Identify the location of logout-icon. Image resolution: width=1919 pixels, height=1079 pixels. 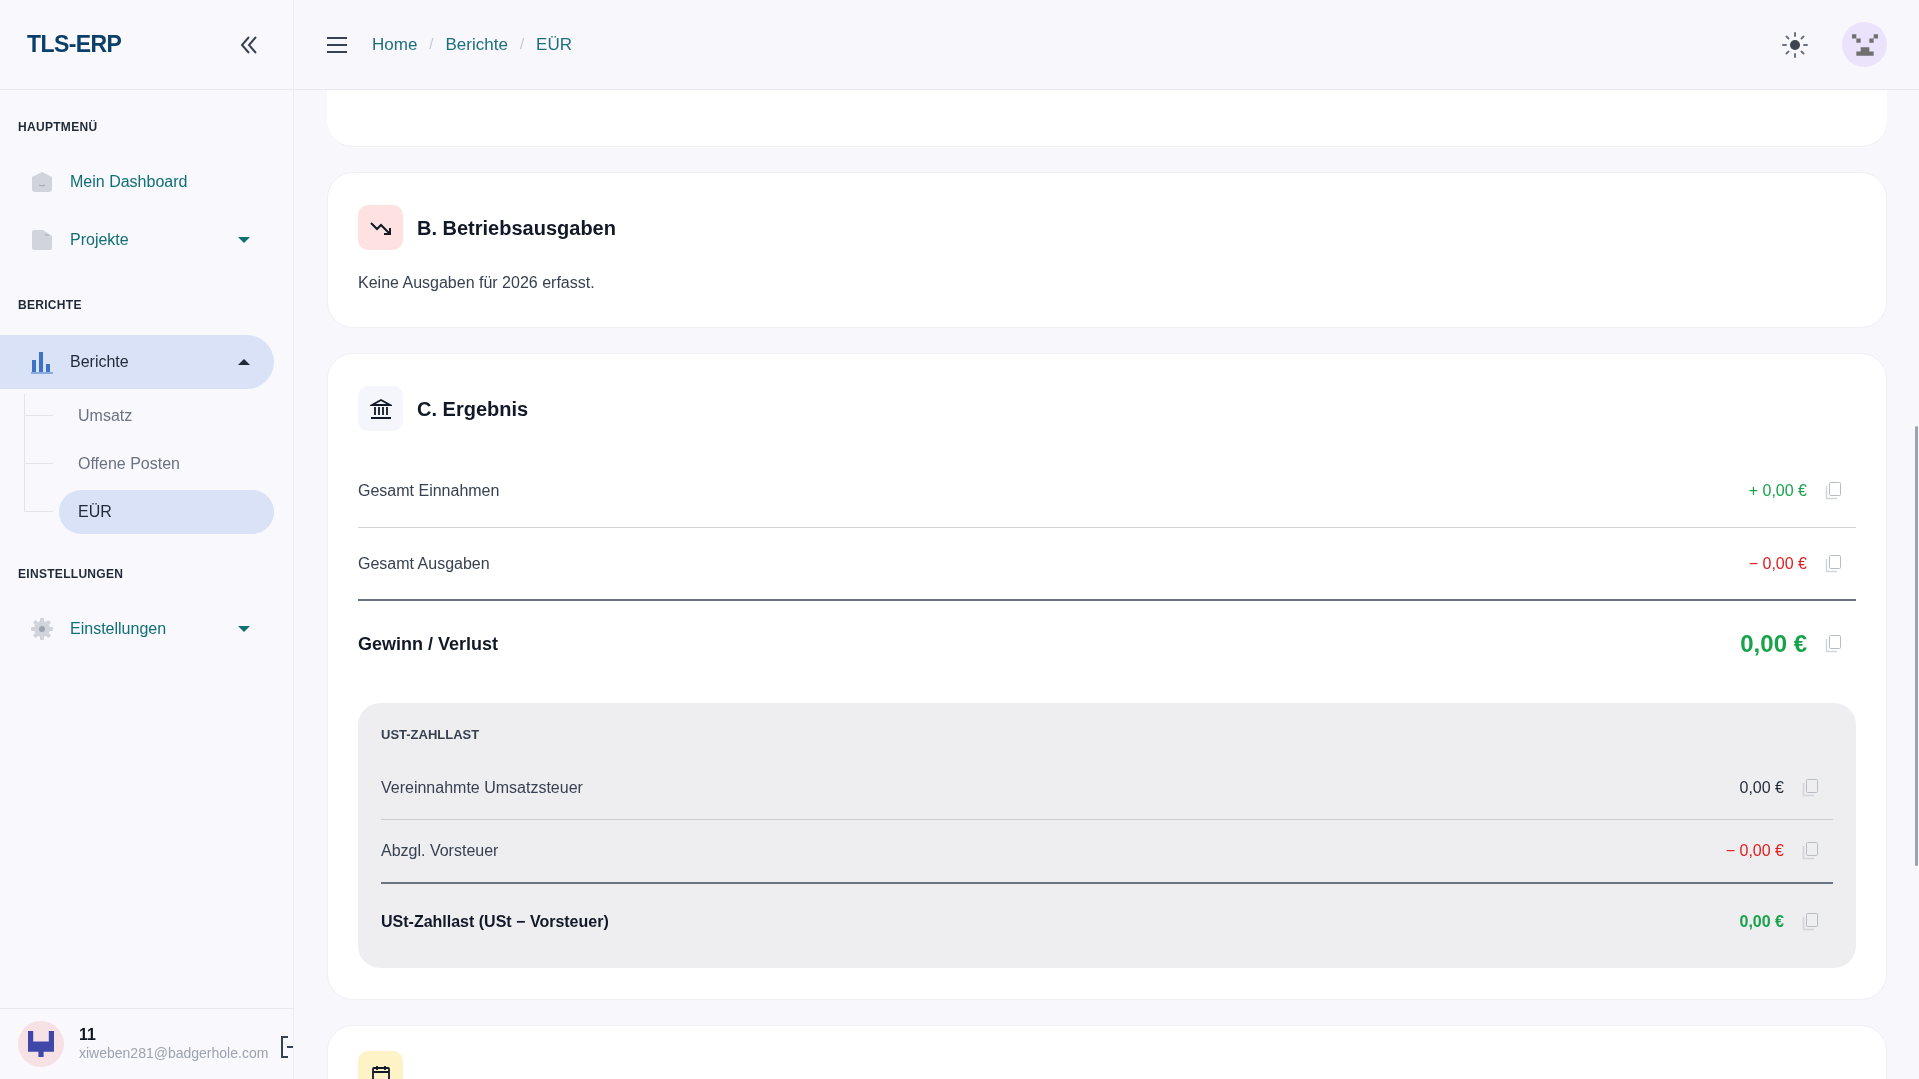
(286, 1047).